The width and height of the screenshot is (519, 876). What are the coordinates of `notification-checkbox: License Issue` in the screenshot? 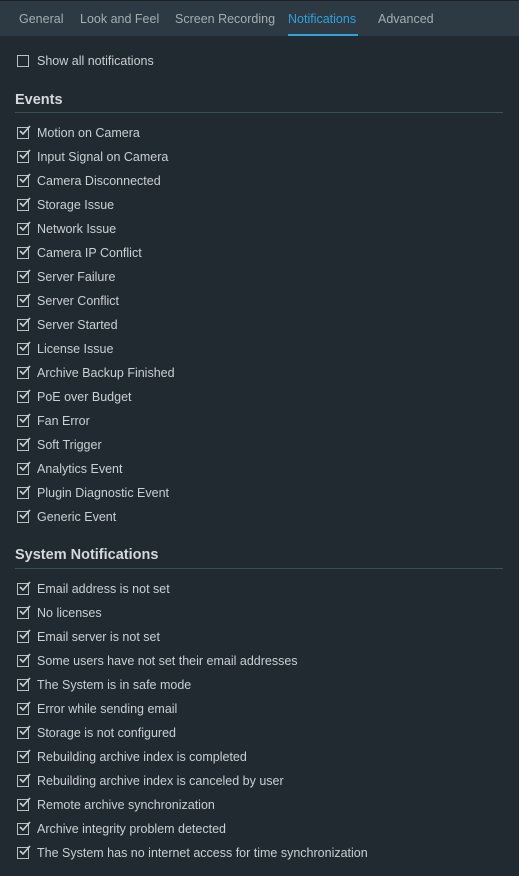 It's located at (65, 349).